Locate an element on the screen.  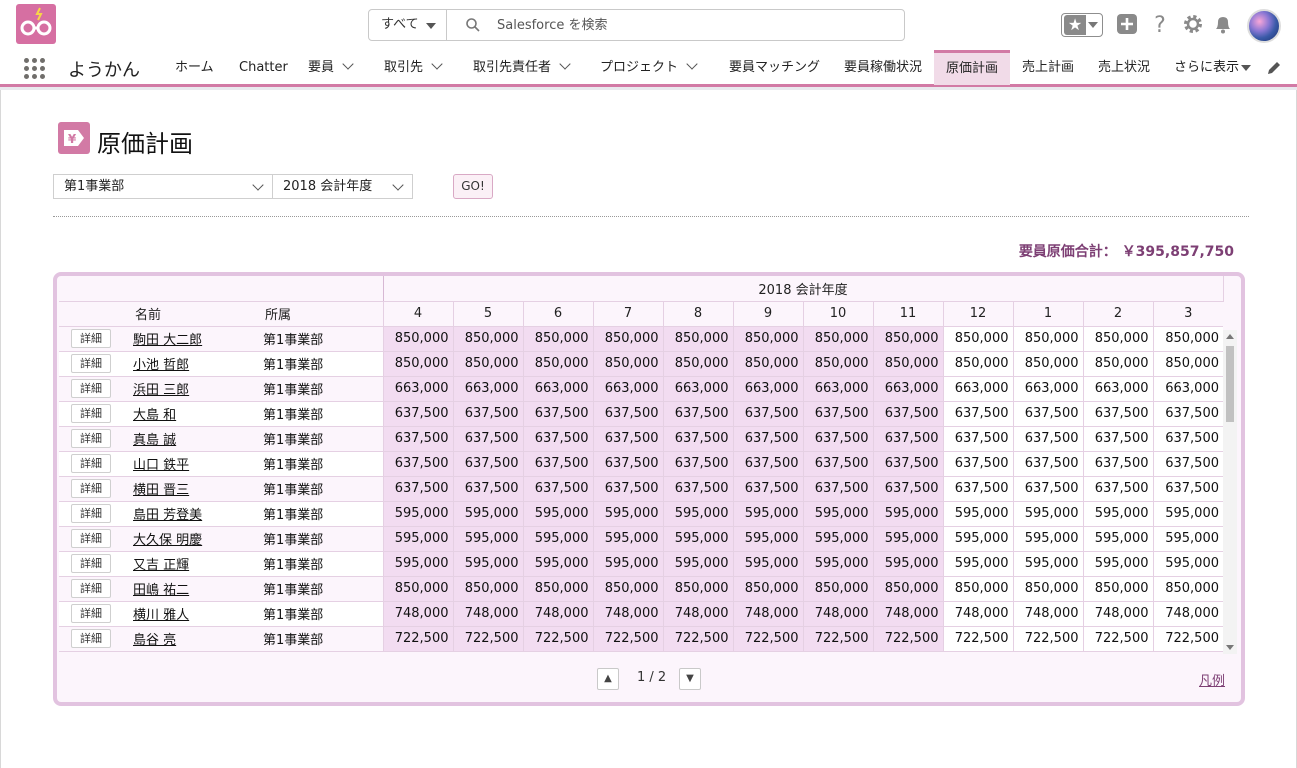
staff-name-link: 田嶋 祐二 is located at coordinates (159, 590).